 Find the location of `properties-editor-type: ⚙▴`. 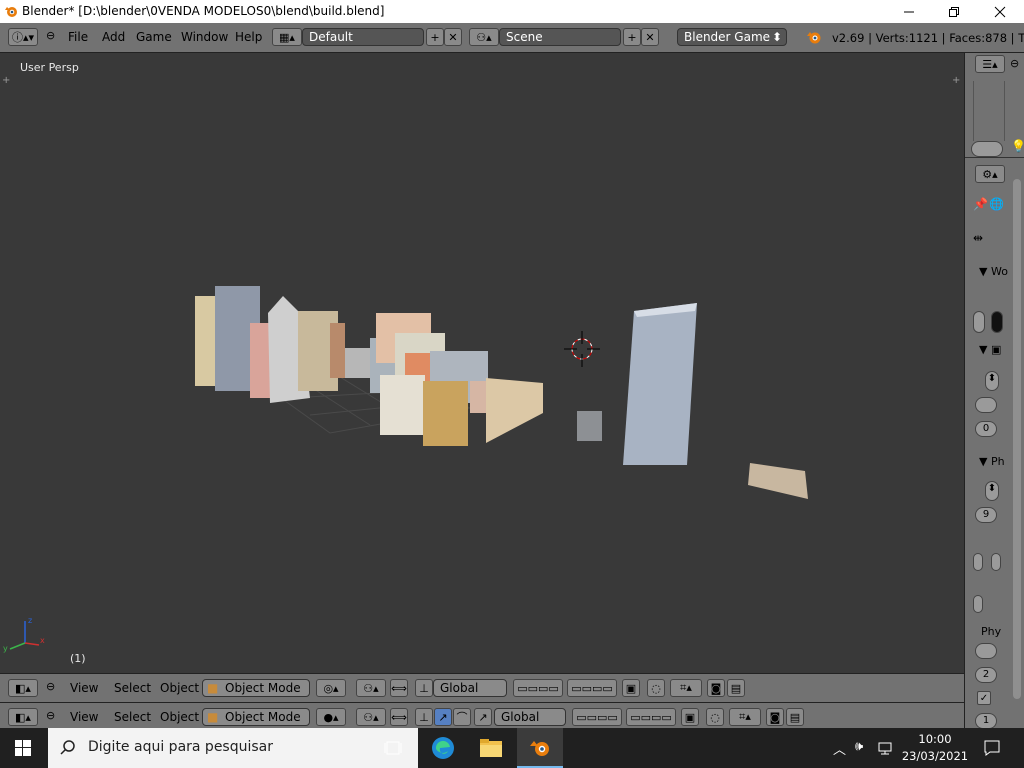

properties-editor-type: ⚙▴ is located at coordinates (990, 174).